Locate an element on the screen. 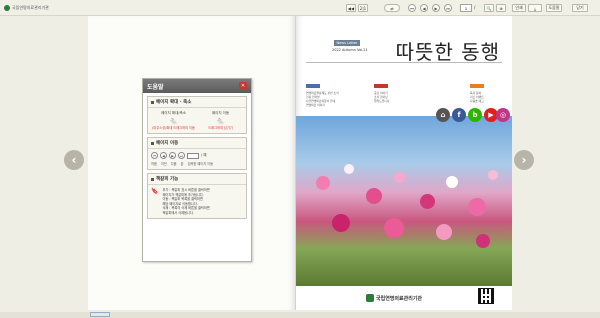 This screenshot has height=318, width=600. toc-right: 독자 참여 퀴즈 이벤트 다음호 예고 is located at coordinates (488, 93).